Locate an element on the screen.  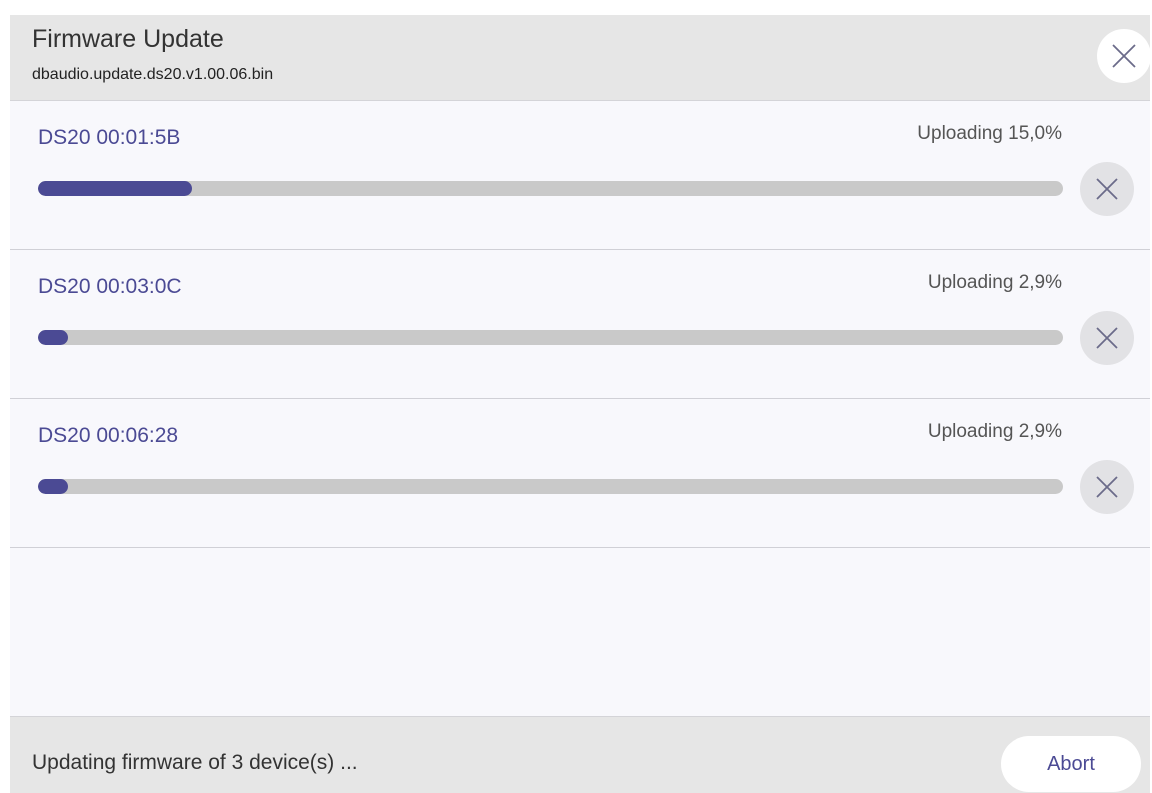
firmware-file-name: dbaudio.update.ds20.v1.00.06.bin is located at coordinates (153, 74).